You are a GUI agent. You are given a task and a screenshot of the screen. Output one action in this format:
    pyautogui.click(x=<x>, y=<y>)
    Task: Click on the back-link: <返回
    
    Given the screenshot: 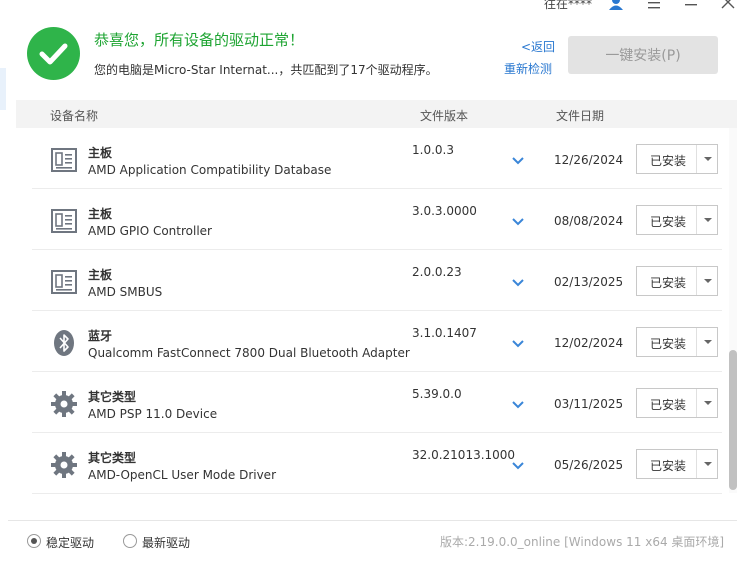 What is the action you would take?
    pyautogui.click(x=538, y=46)
    